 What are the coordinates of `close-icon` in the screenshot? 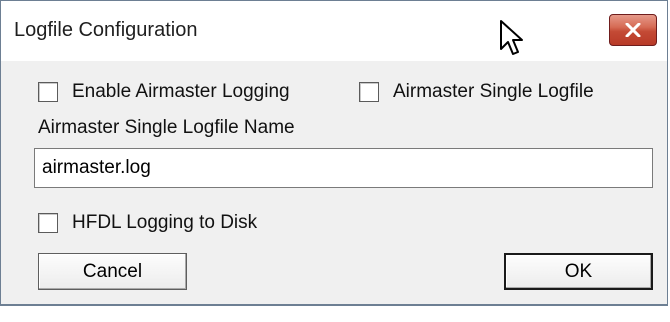 It's located at (633, 30).